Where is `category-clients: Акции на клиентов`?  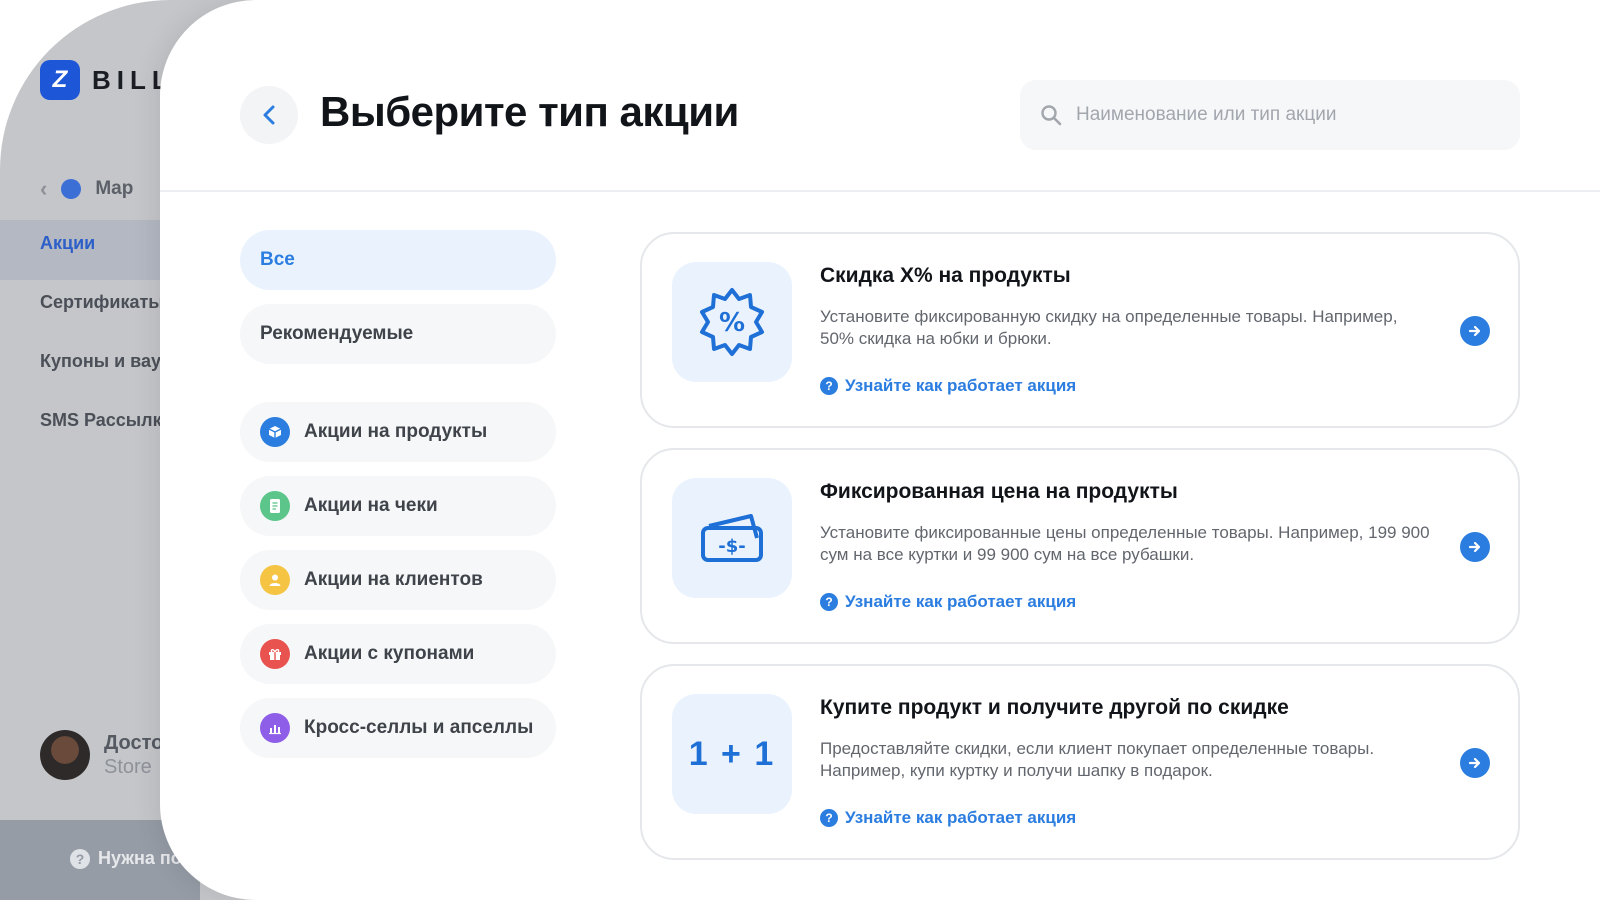
category-clients: Акции на клиентов is located at coordinates (398, 580).